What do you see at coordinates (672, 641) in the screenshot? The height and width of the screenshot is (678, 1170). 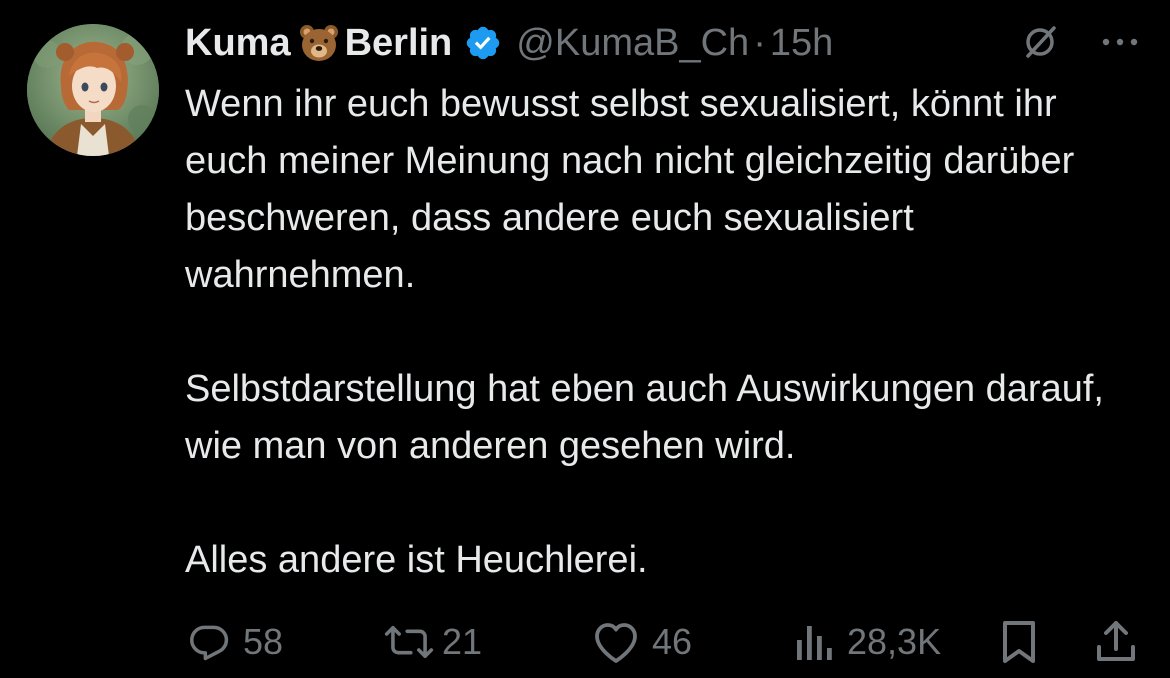 I see `like-count: 46` at bounding box center [672, 641].